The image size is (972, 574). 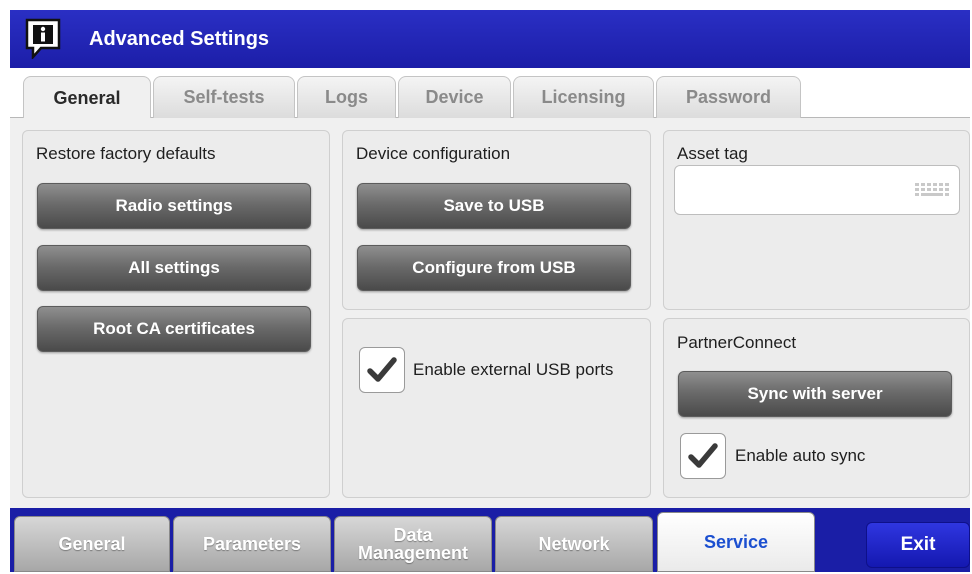 I want to click on tab-self-tests: Self-tests, so click(x=224, y=97).